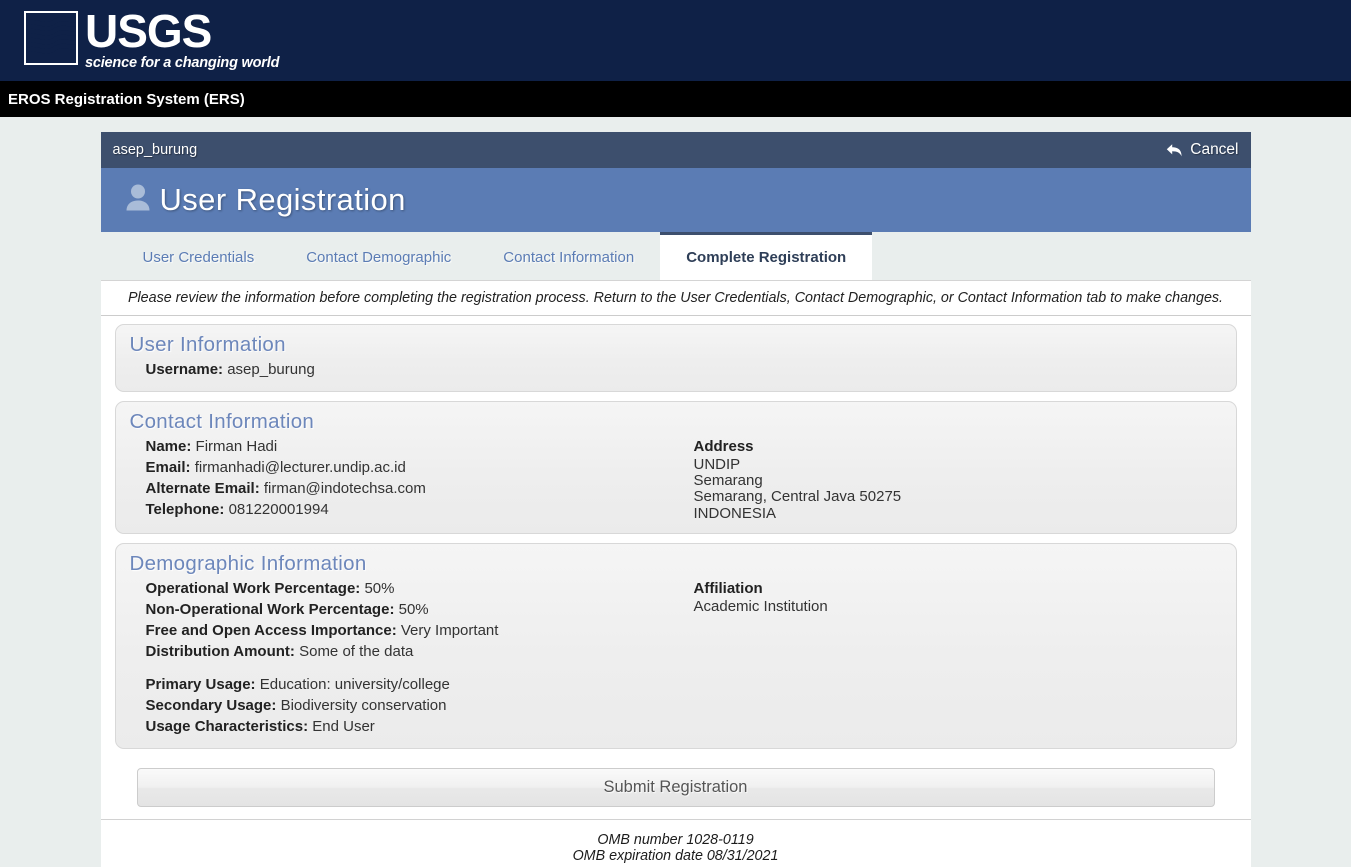 The image size is (1351, 867). Describe the element at coordinates (184, 369) in the screenshot. I see `username-label: Username:` at that location.